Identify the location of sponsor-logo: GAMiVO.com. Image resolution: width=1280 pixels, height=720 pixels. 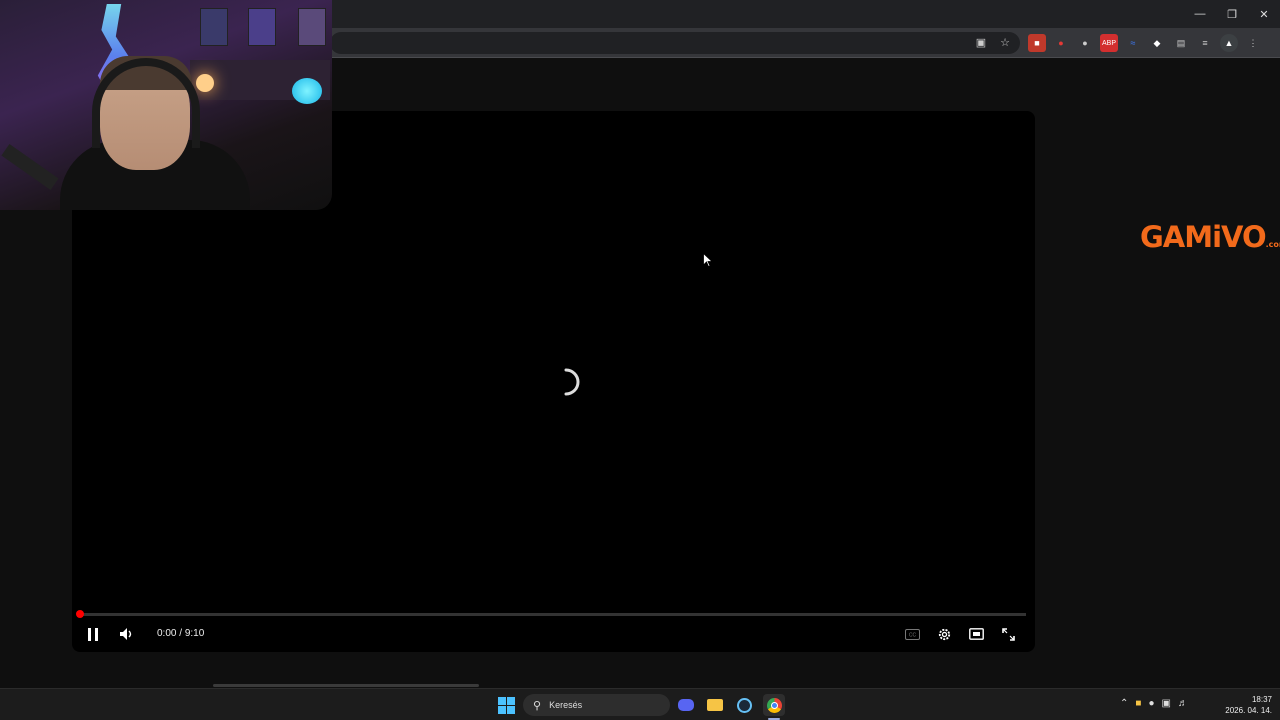
(1210, 237).